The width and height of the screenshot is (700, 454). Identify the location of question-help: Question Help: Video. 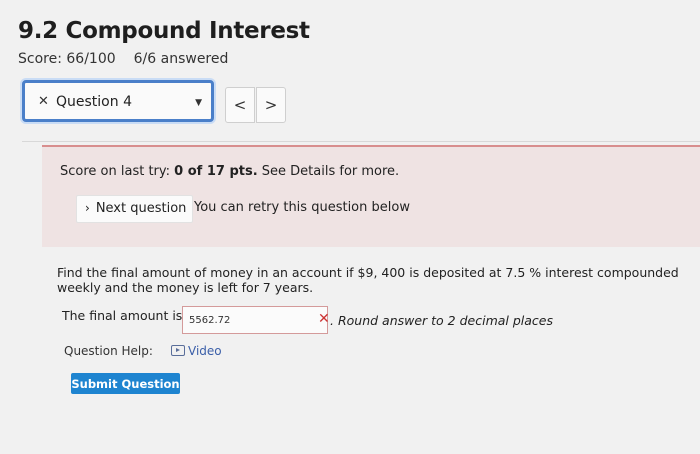
(143, 351).